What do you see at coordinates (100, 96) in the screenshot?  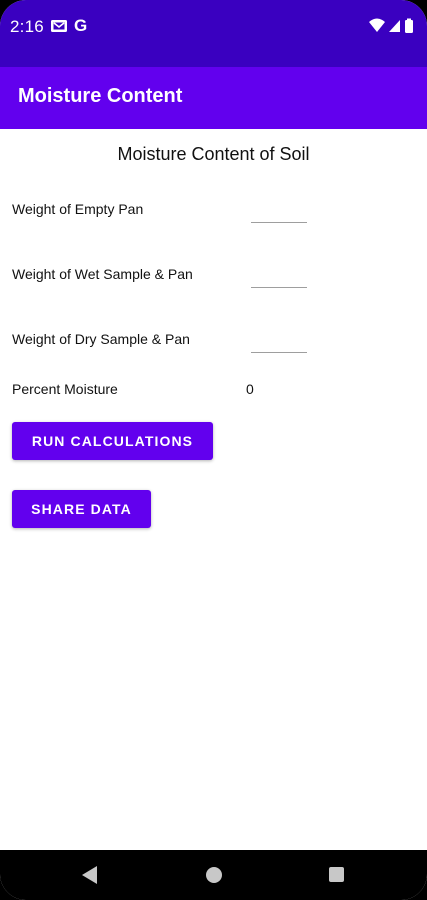 I see `app-title: Moisture Content` at bounding box center [100, 96].